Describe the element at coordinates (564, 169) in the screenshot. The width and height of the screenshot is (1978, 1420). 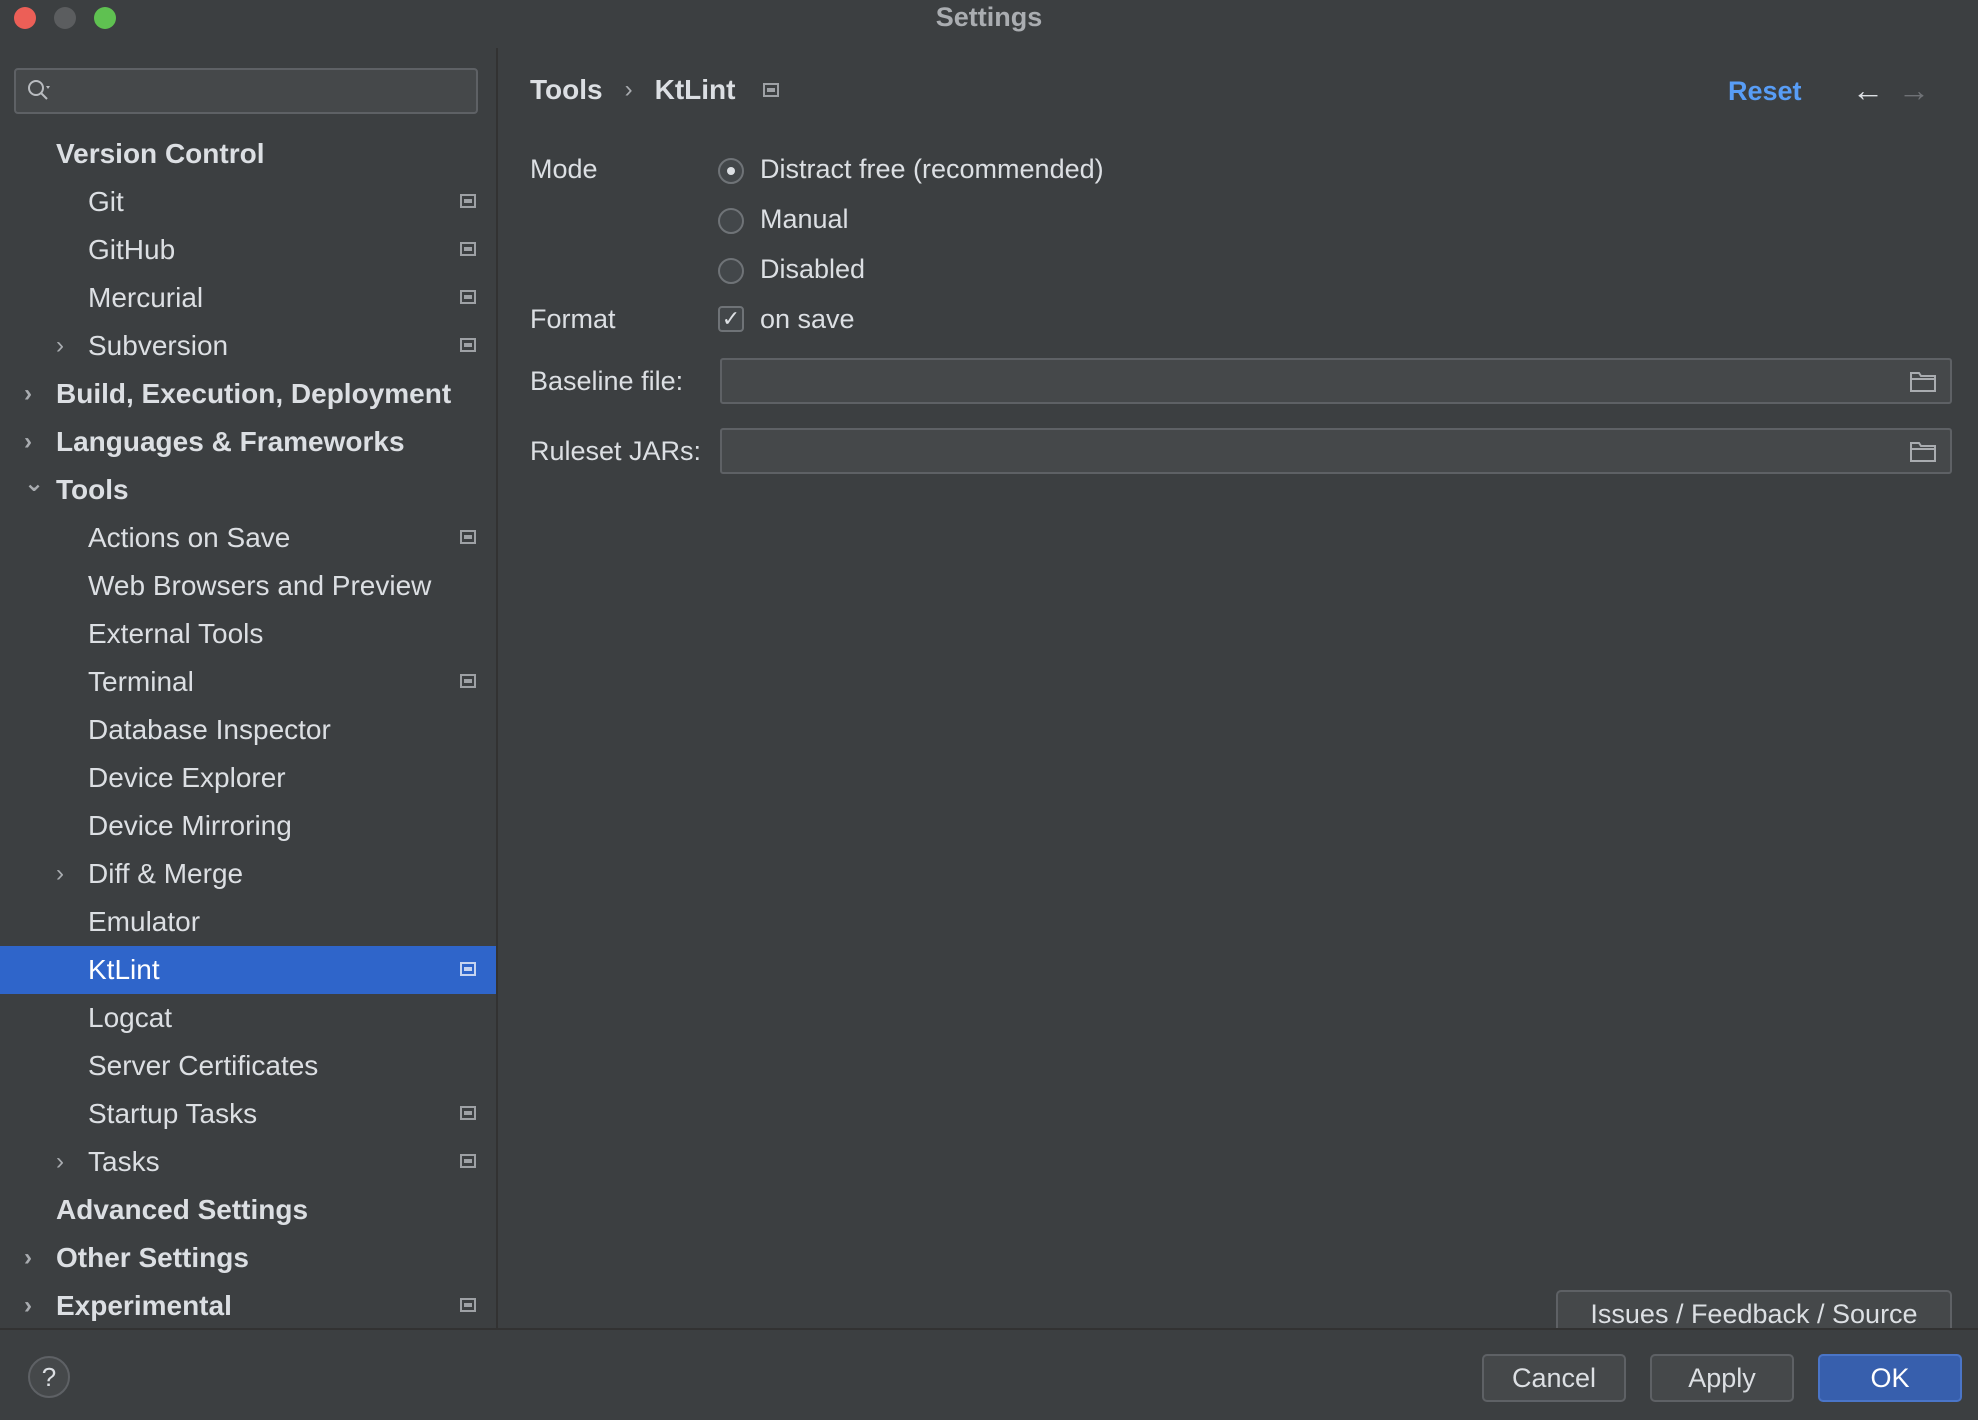
I see `mode-label: Mode` at that location.